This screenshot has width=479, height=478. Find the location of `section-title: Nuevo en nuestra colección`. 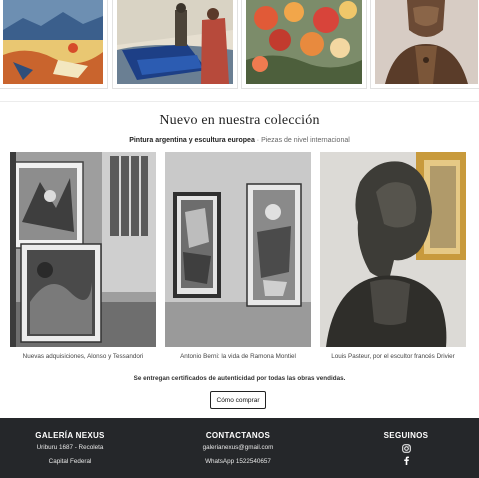

section-title: Nuevo en nuestra colección is located at coordinates (239, 120).